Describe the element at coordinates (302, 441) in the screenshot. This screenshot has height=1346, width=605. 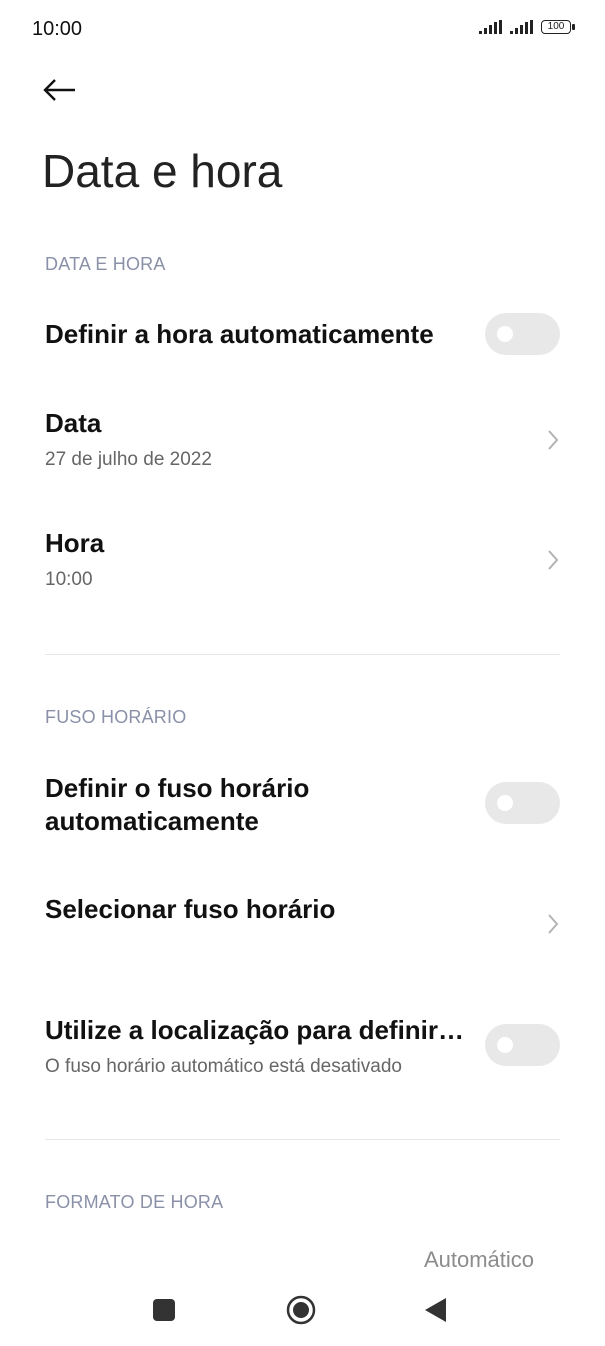
I see `date-row: Data 27 de julho de 2022` at that location.